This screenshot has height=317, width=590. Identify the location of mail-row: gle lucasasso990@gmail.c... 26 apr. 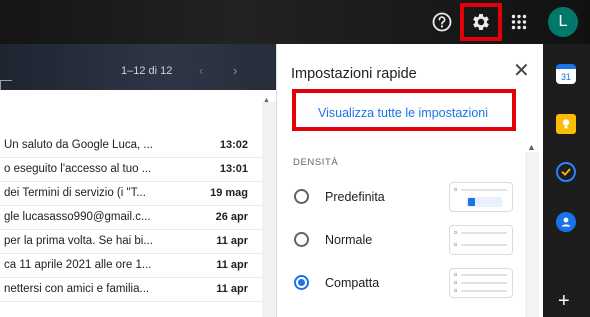
(131, 218).